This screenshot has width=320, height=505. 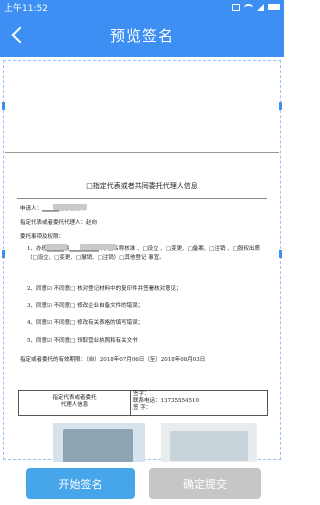 I want to click on photo-2-screen-glyph, so click(x=209, y=446).